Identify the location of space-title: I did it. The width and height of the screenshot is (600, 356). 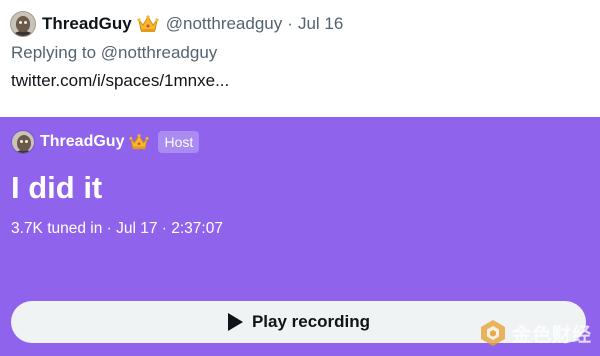
(57, 187).